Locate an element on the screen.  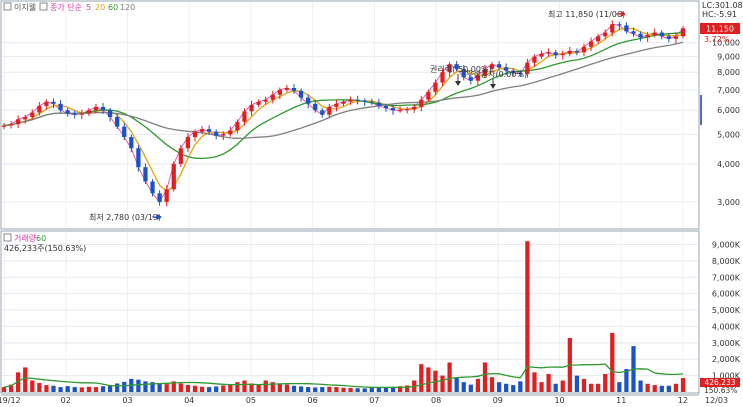
price-tick-label: 9,000 is located at coordinates (728, 57).